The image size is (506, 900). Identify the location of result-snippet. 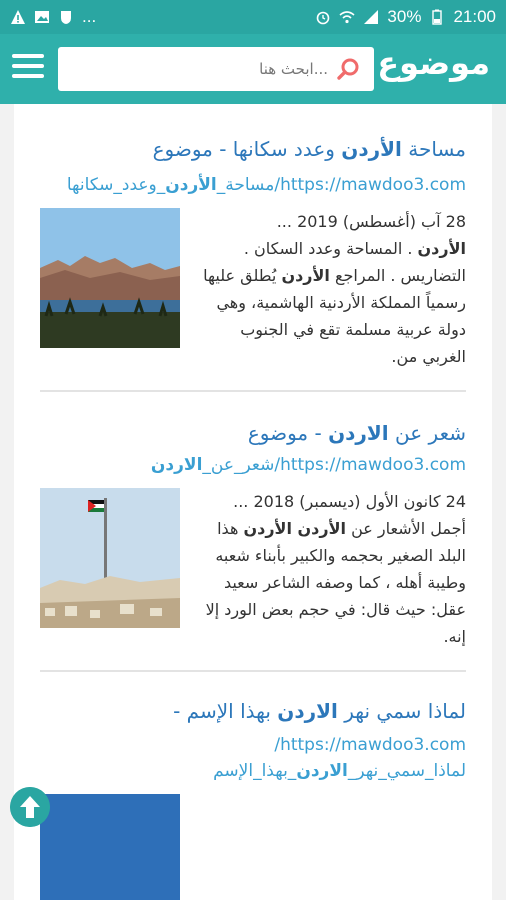
(330, 847).